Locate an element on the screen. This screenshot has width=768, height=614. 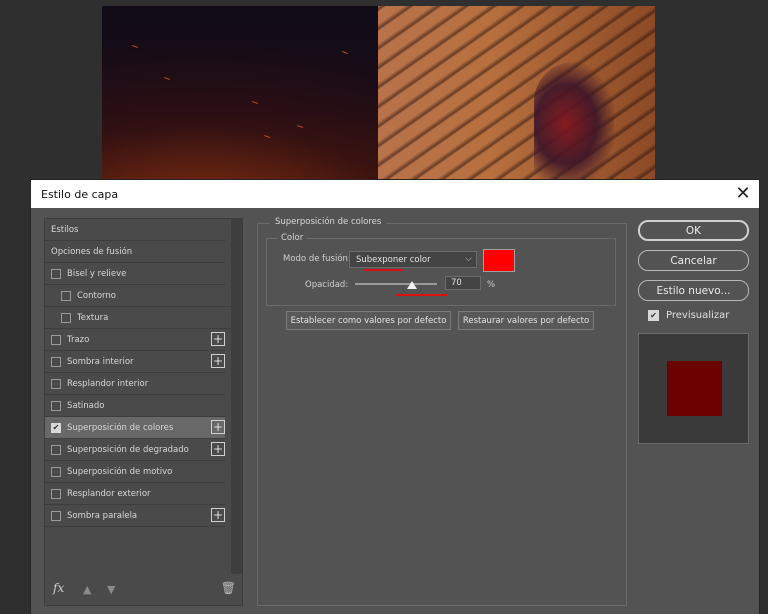
opacity-value: 70 is located at coordinates (456, 283).